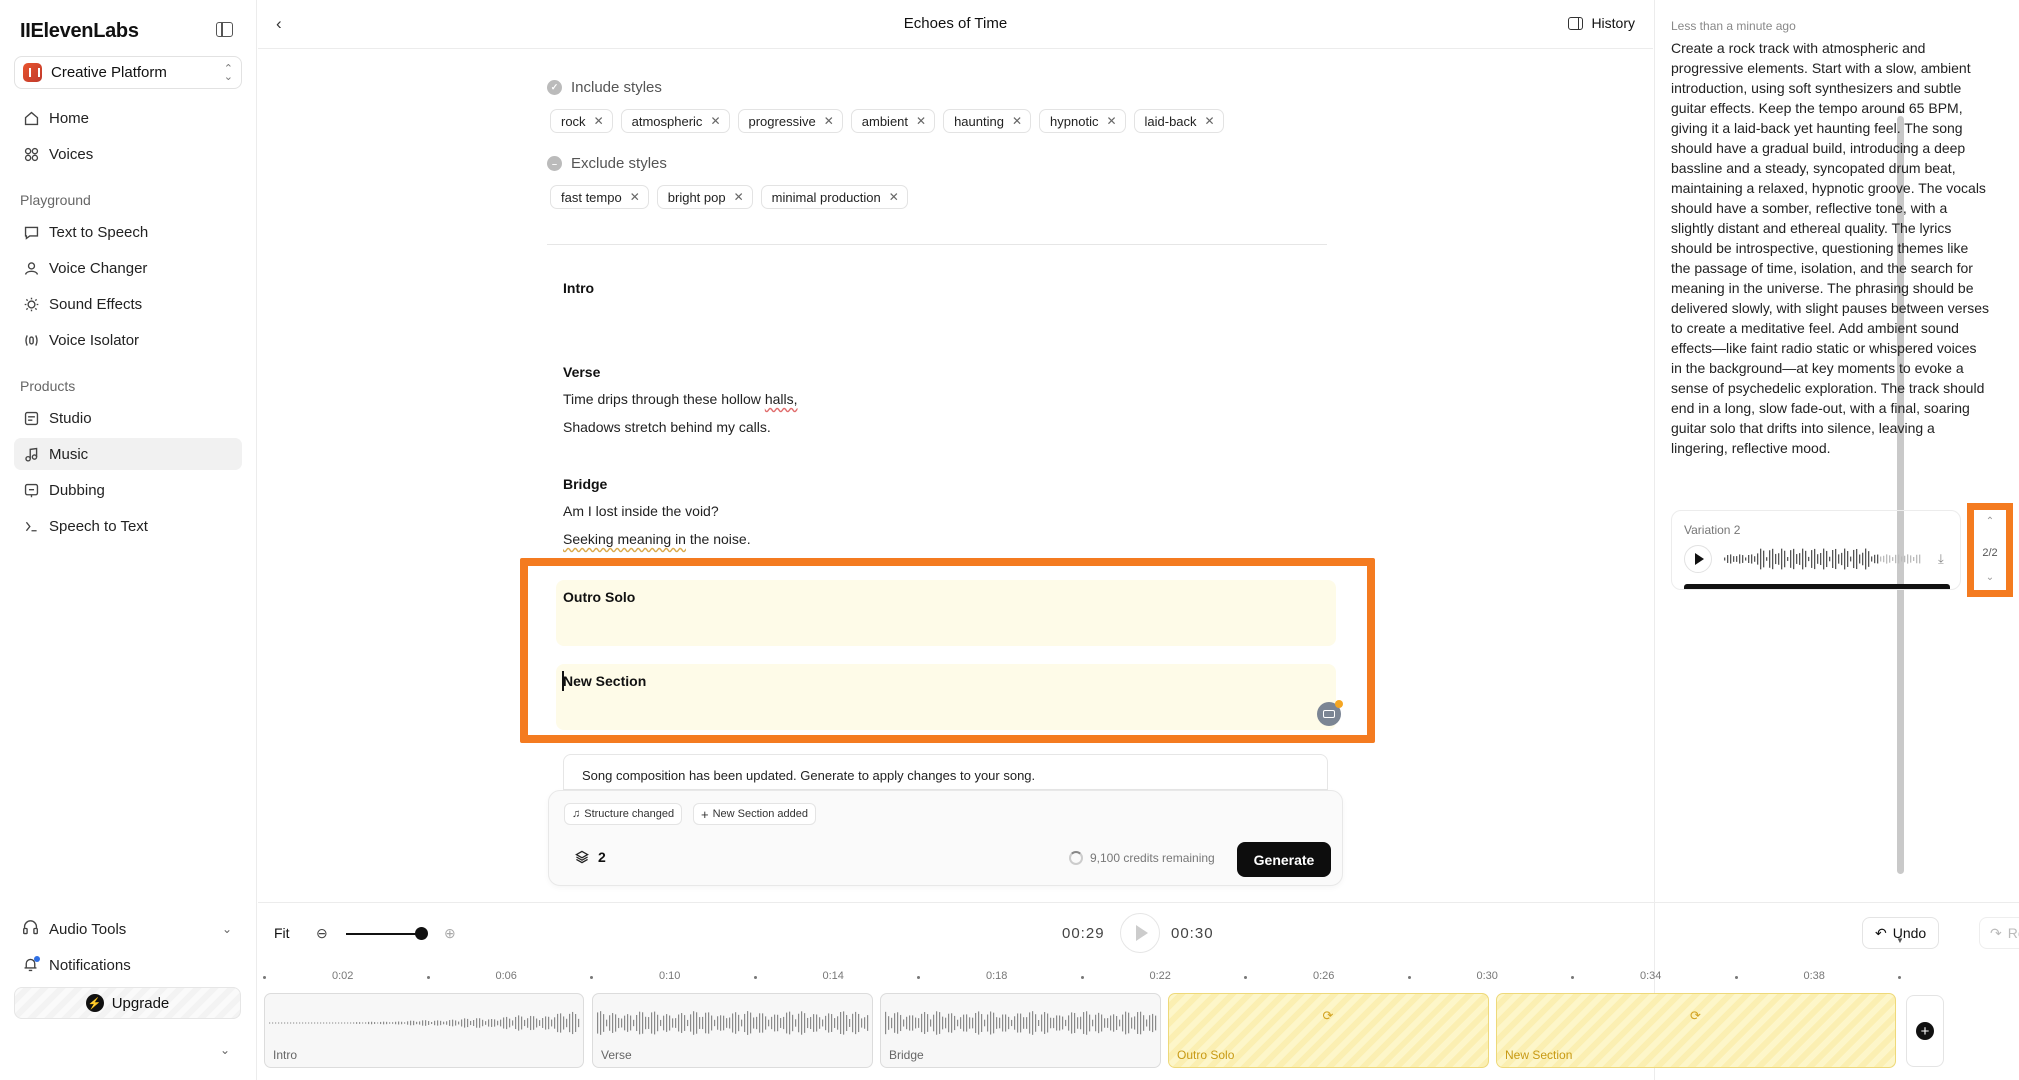 The image size is (2019, 1080). I want to click on timeline-ruler: 0:02 0:06 0:10 0:14 0:18 0:22 0:26 0:30 0:34 0:38, so click(1138, 978).